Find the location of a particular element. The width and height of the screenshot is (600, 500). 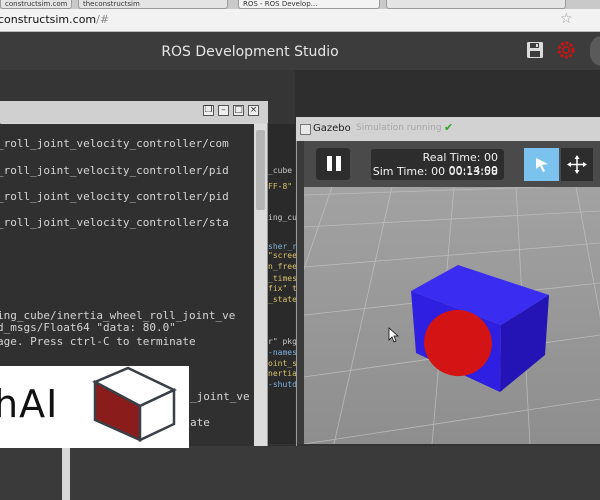

translate-mode-button is located at coordinates (577, 164).